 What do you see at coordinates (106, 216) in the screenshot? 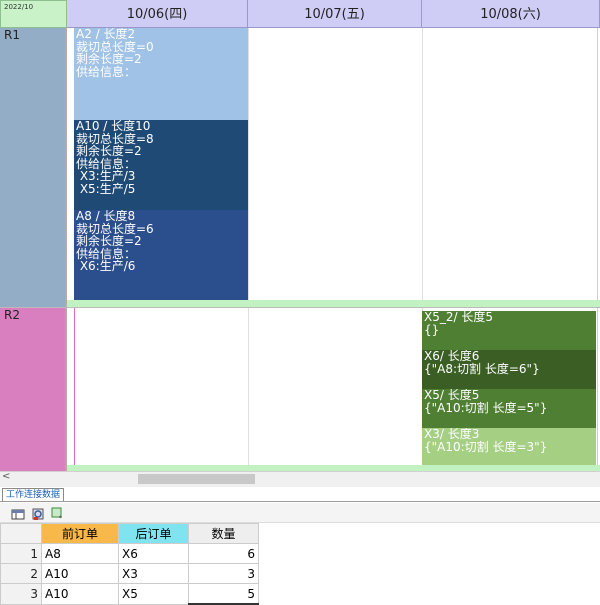
I see `job-text-line: A8 / 长度8` at bounding box center [106, 216].